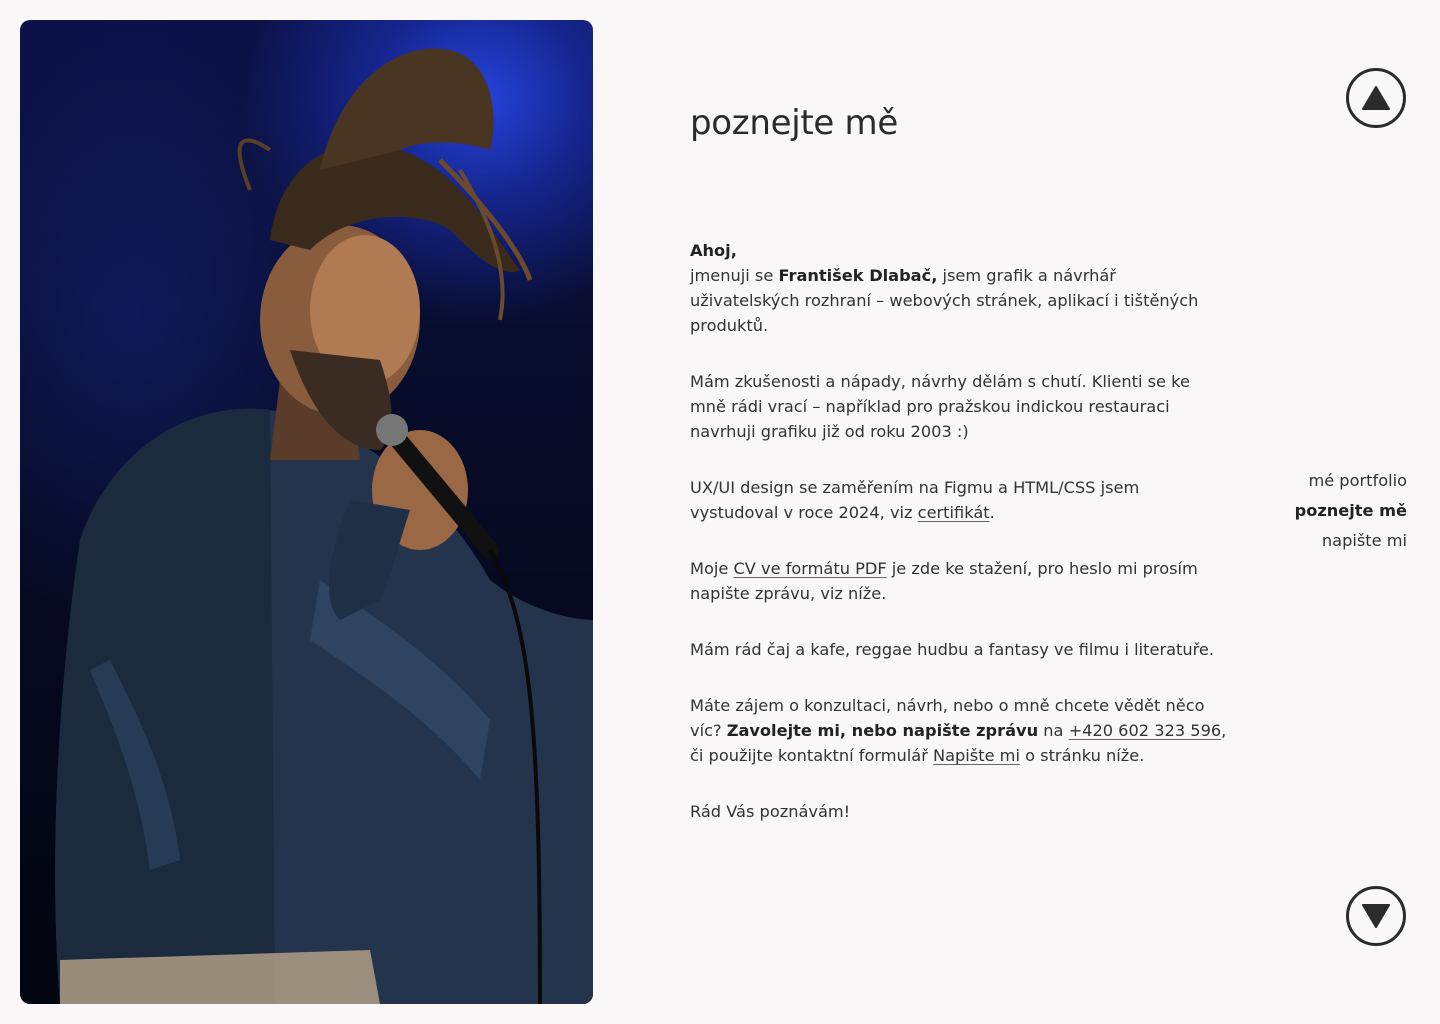 The height and width of the screenshot is (1024, 1440). I want to click on closing-paragraph: Rád Vás poznávám!, so click(770, 811).